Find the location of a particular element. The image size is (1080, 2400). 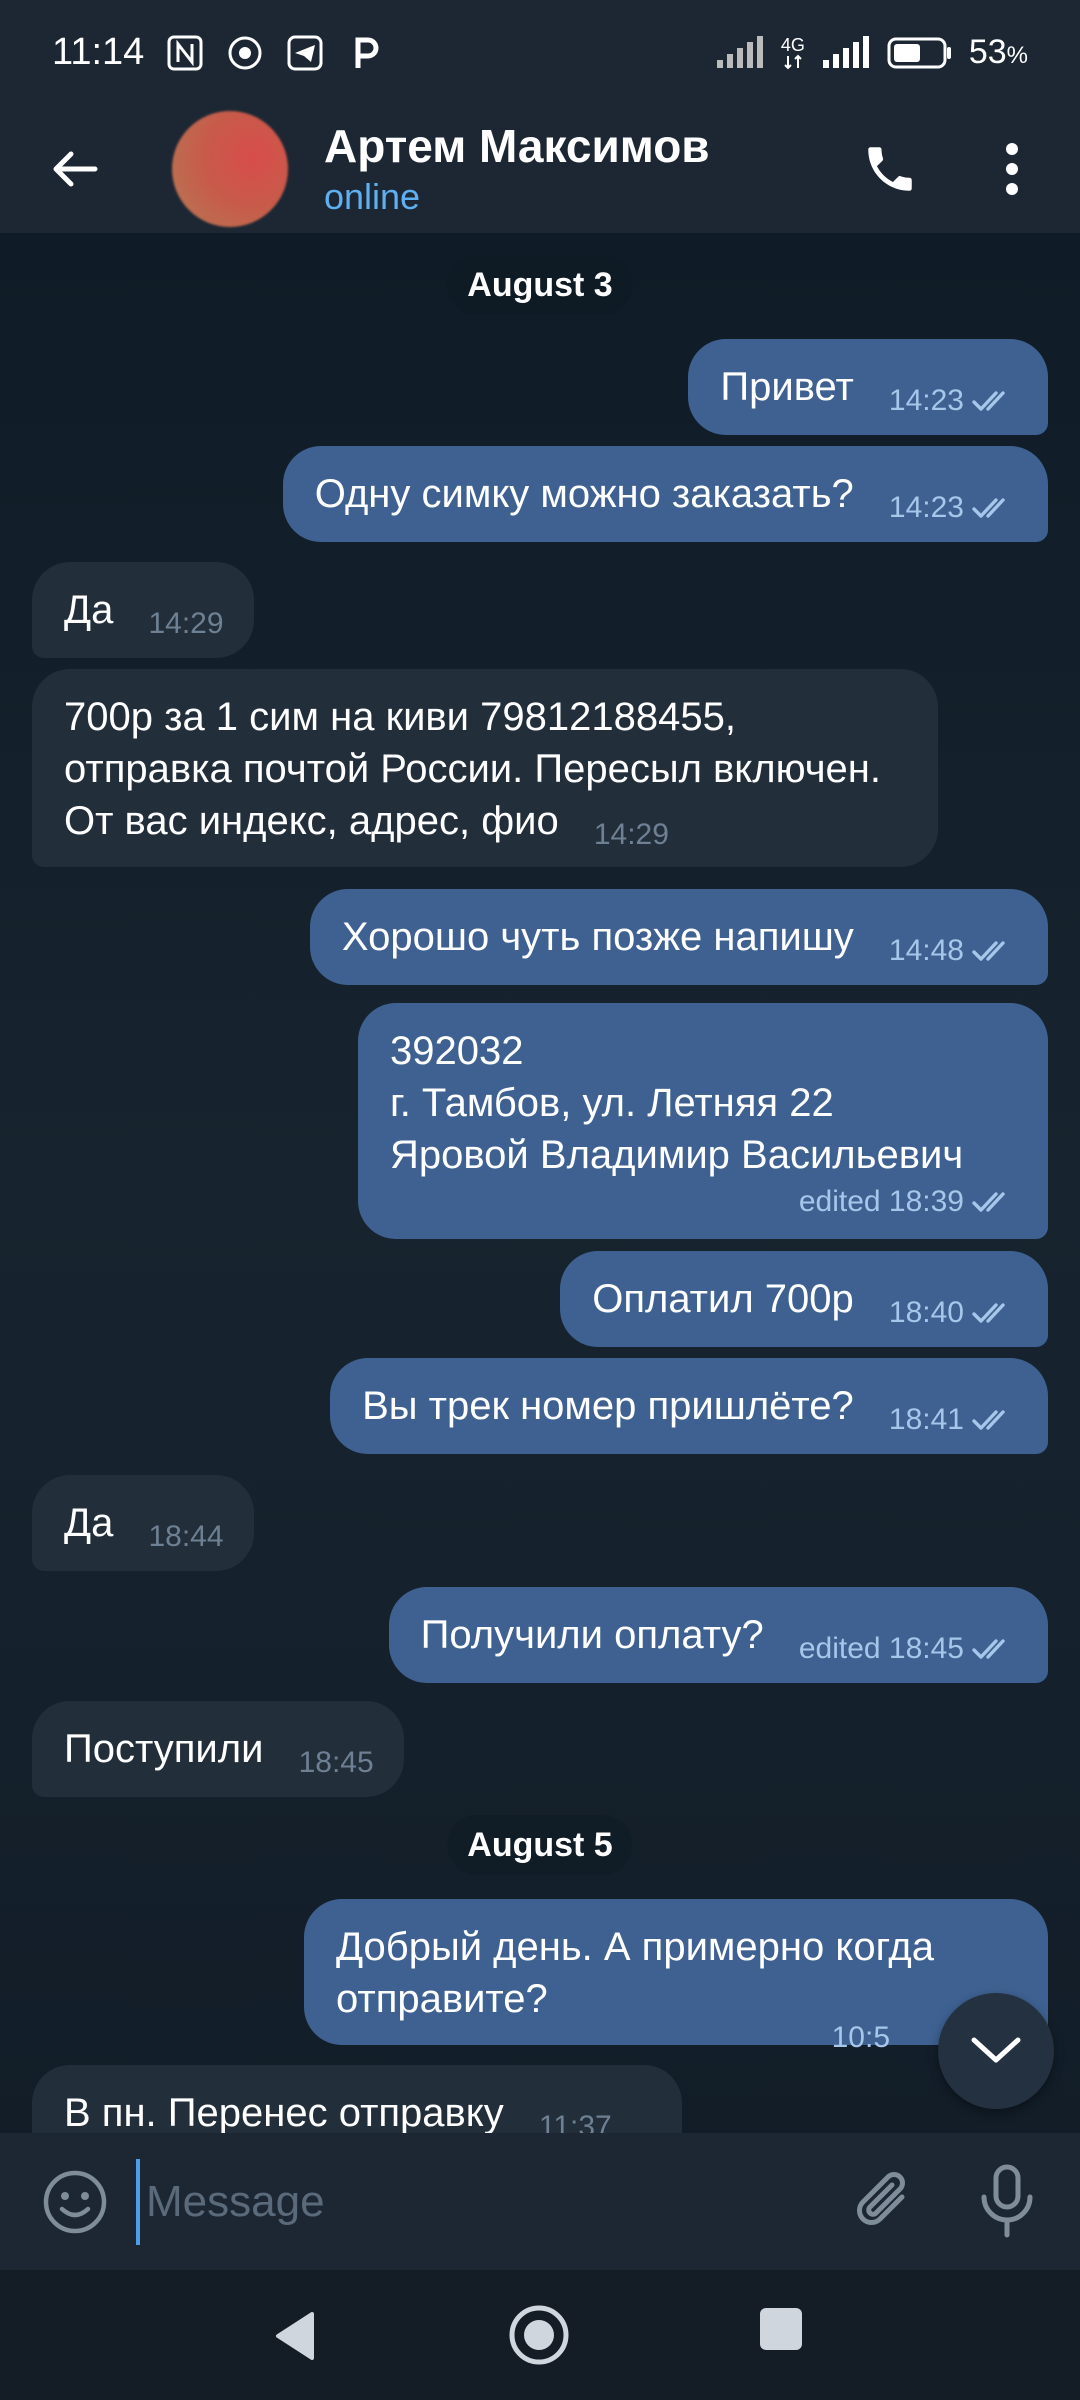

arrow-left-icon is located at coordinates (75, 169).